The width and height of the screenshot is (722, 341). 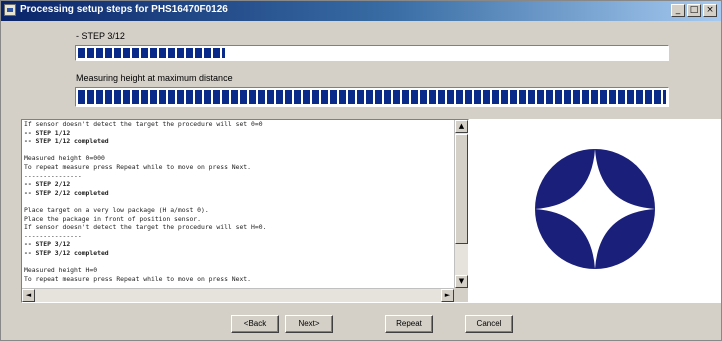 I want to click on window-controls: _ □ ×, so click(x=694, y=10).